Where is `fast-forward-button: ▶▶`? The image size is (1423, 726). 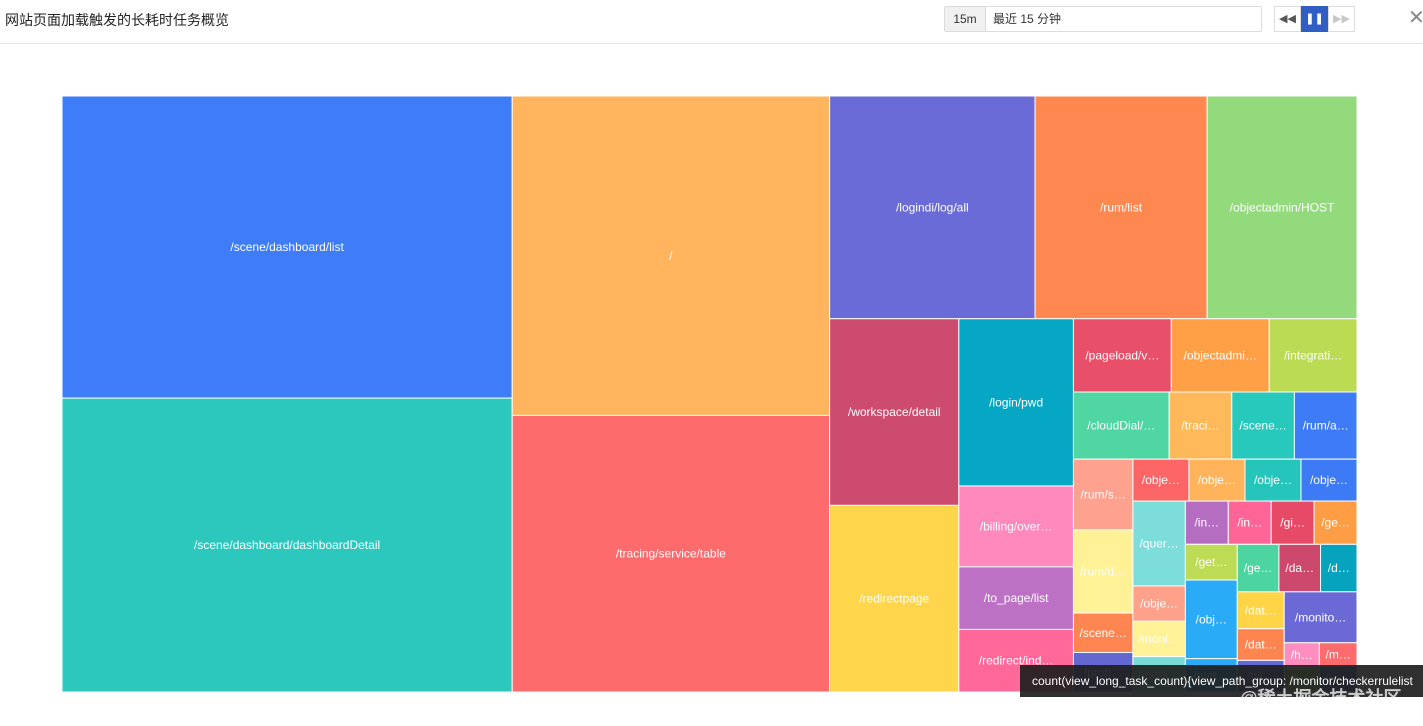 fast-forward-button: ▶▶ is located at coordinates (1341, 19).